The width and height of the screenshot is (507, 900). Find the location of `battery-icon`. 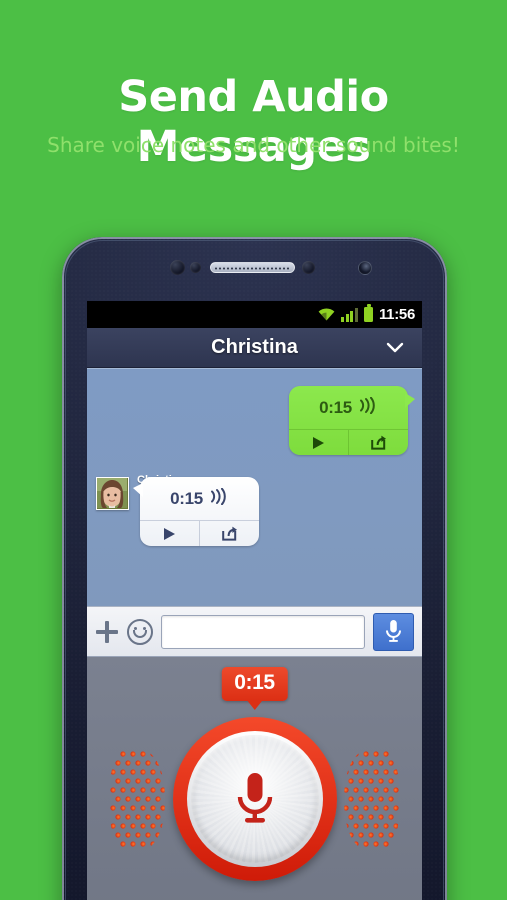

battery-icon is located at coordinates (368, 313).